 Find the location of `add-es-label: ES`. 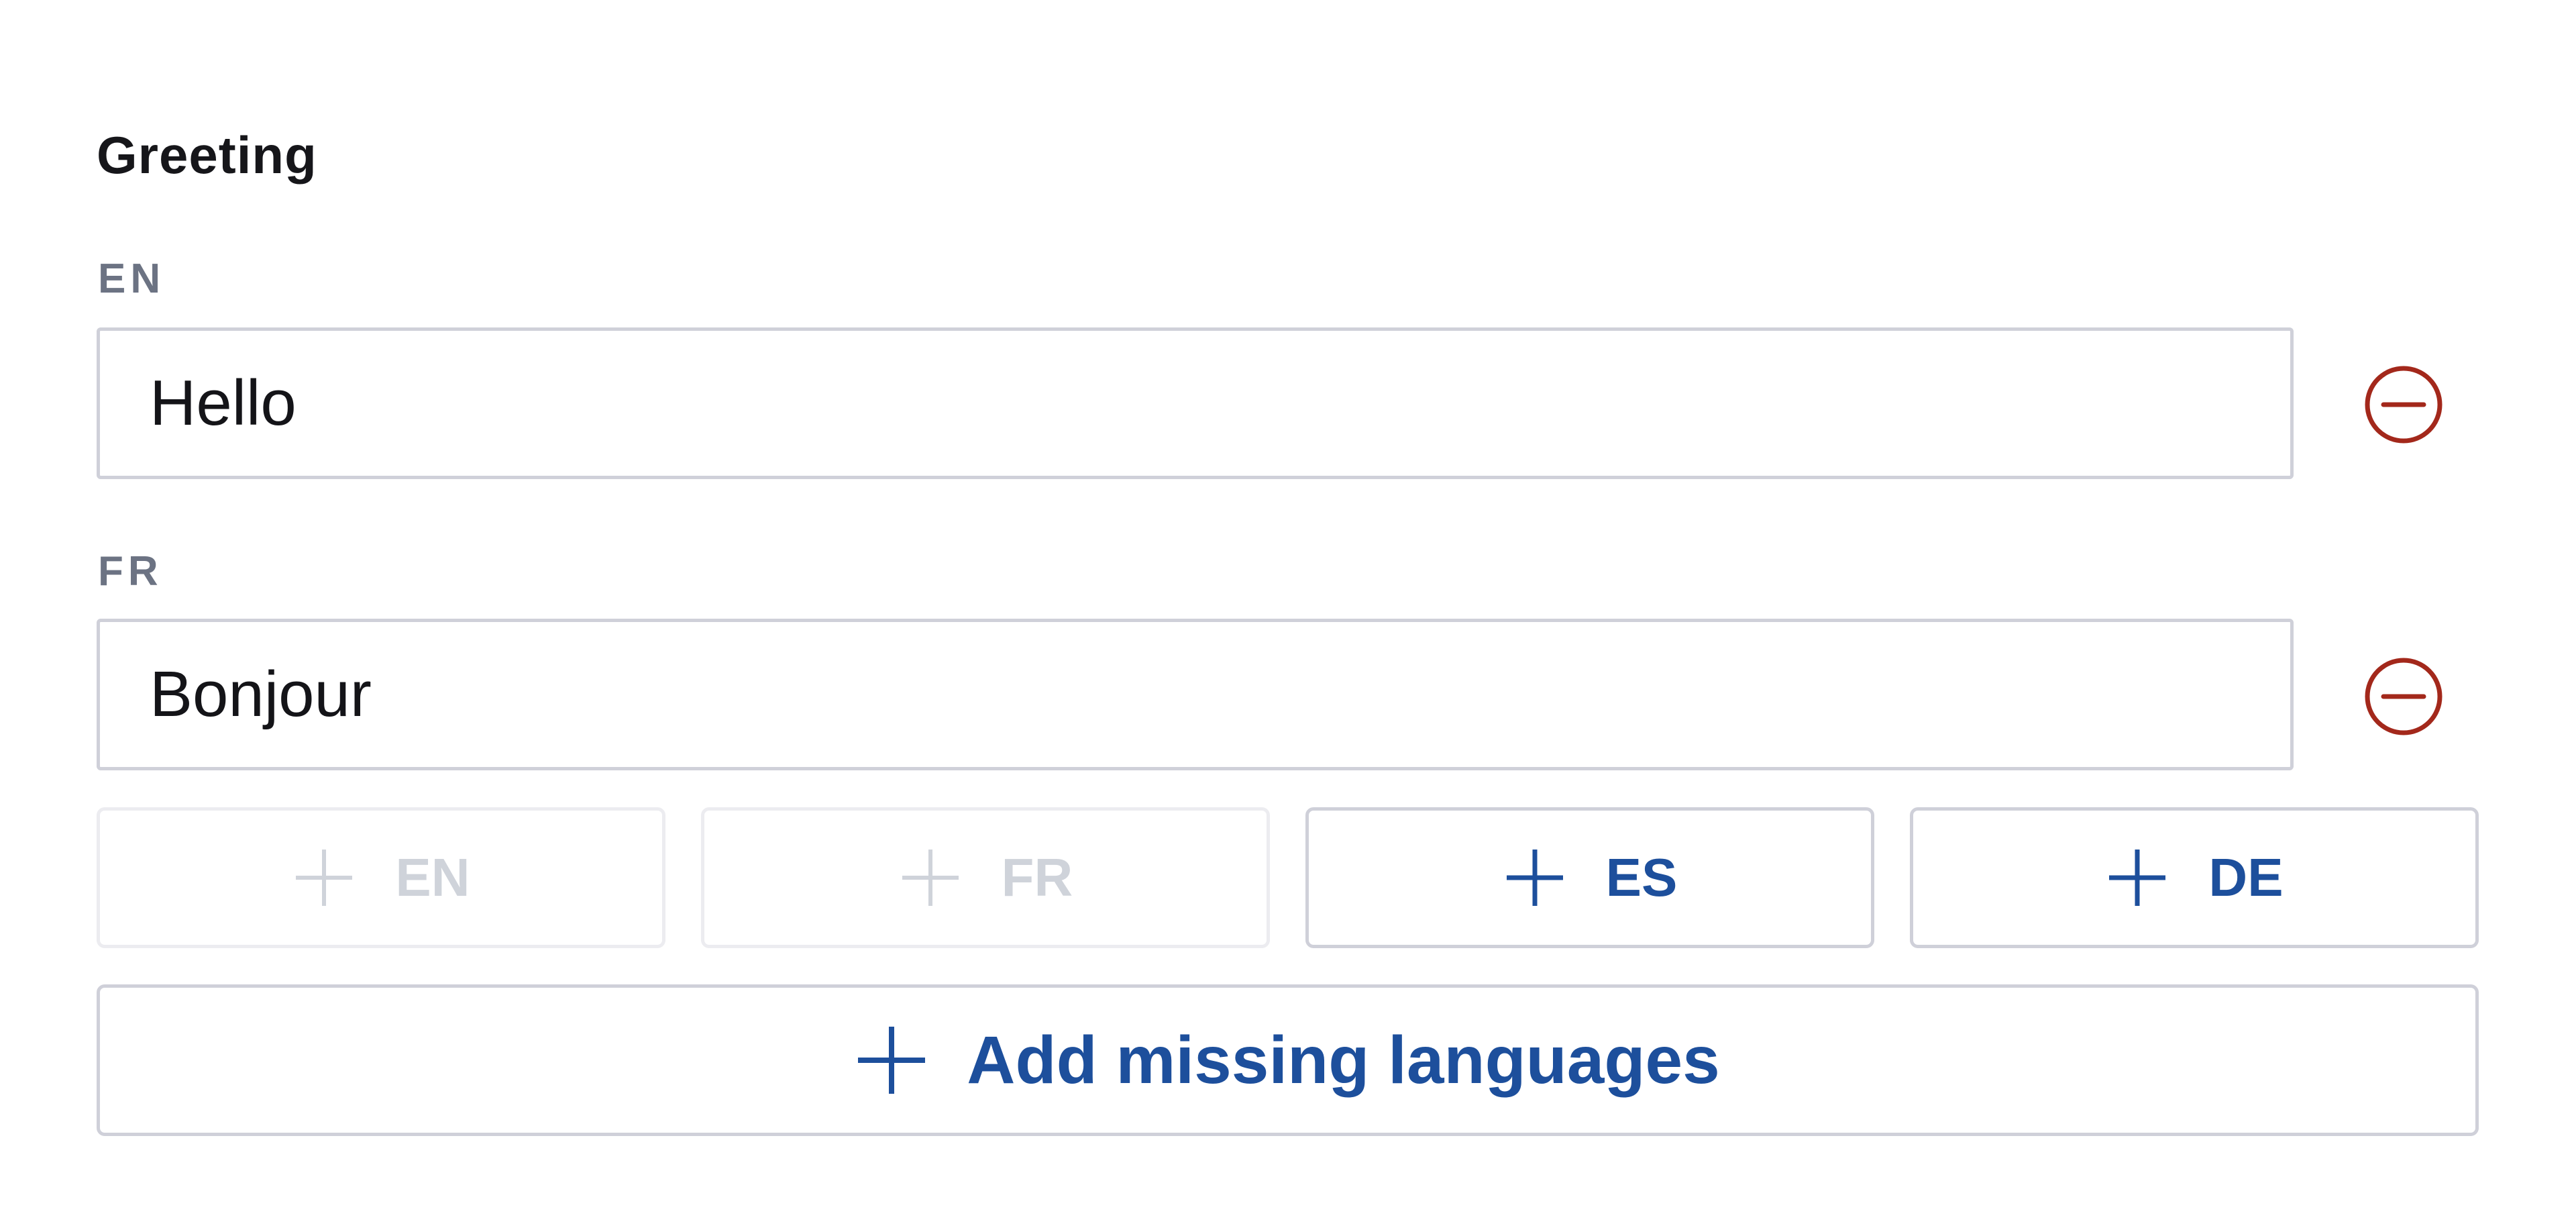

add-es-label: ES is located at coordinates (1641, 877).